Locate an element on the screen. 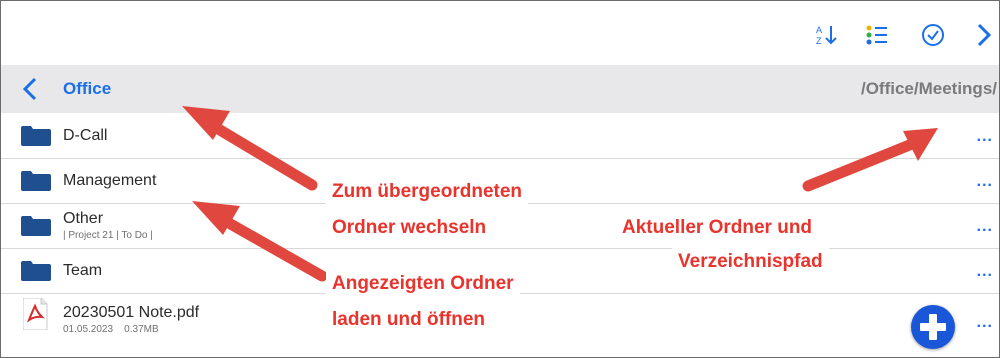 The image size is (1000, 358). callout-parent-line2: Ordner wechseln is located at coordinates (409, 228).